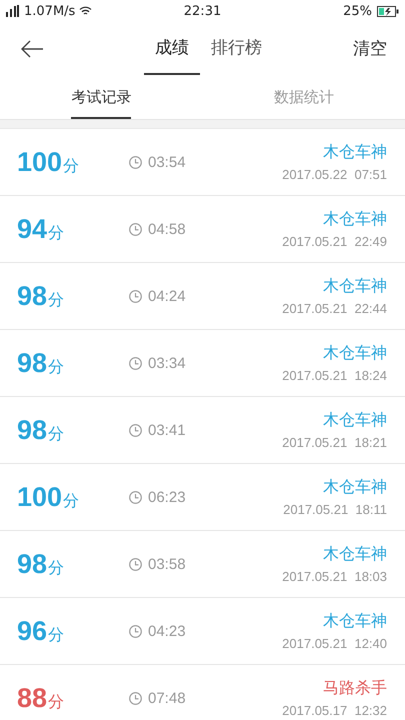 The height and width of the screenshot is (720, 405). I want to click on record-date: 2017.05.21 18:24, so click(334, 375).